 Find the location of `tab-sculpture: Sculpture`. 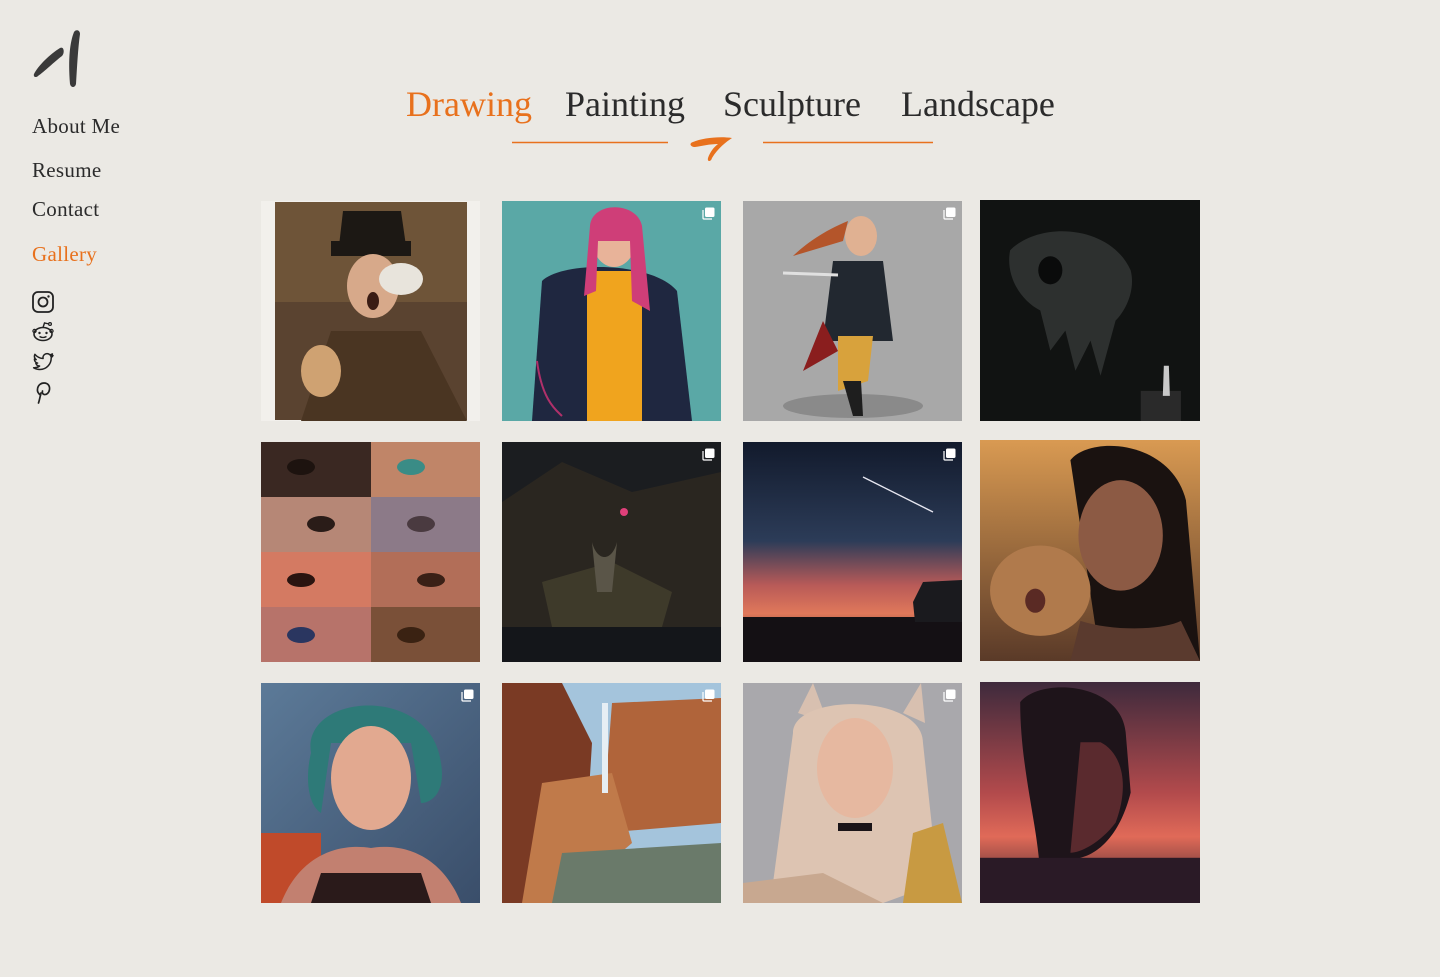

tab-sculpture: Sculpture is located at coordinates (792, 104).